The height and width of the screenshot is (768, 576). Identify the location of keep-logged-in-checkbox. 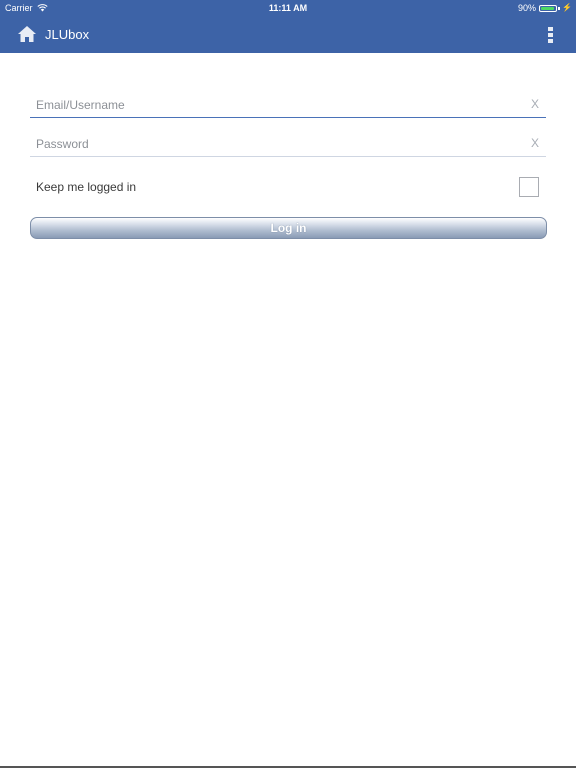
(529, 187).